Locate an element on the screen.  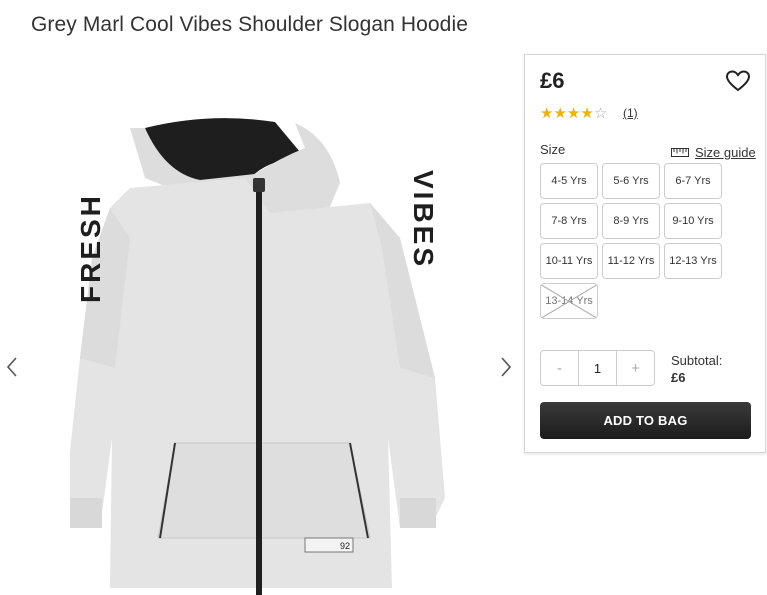
size-guide-label: Size guide is located at coordinates (725, 152).